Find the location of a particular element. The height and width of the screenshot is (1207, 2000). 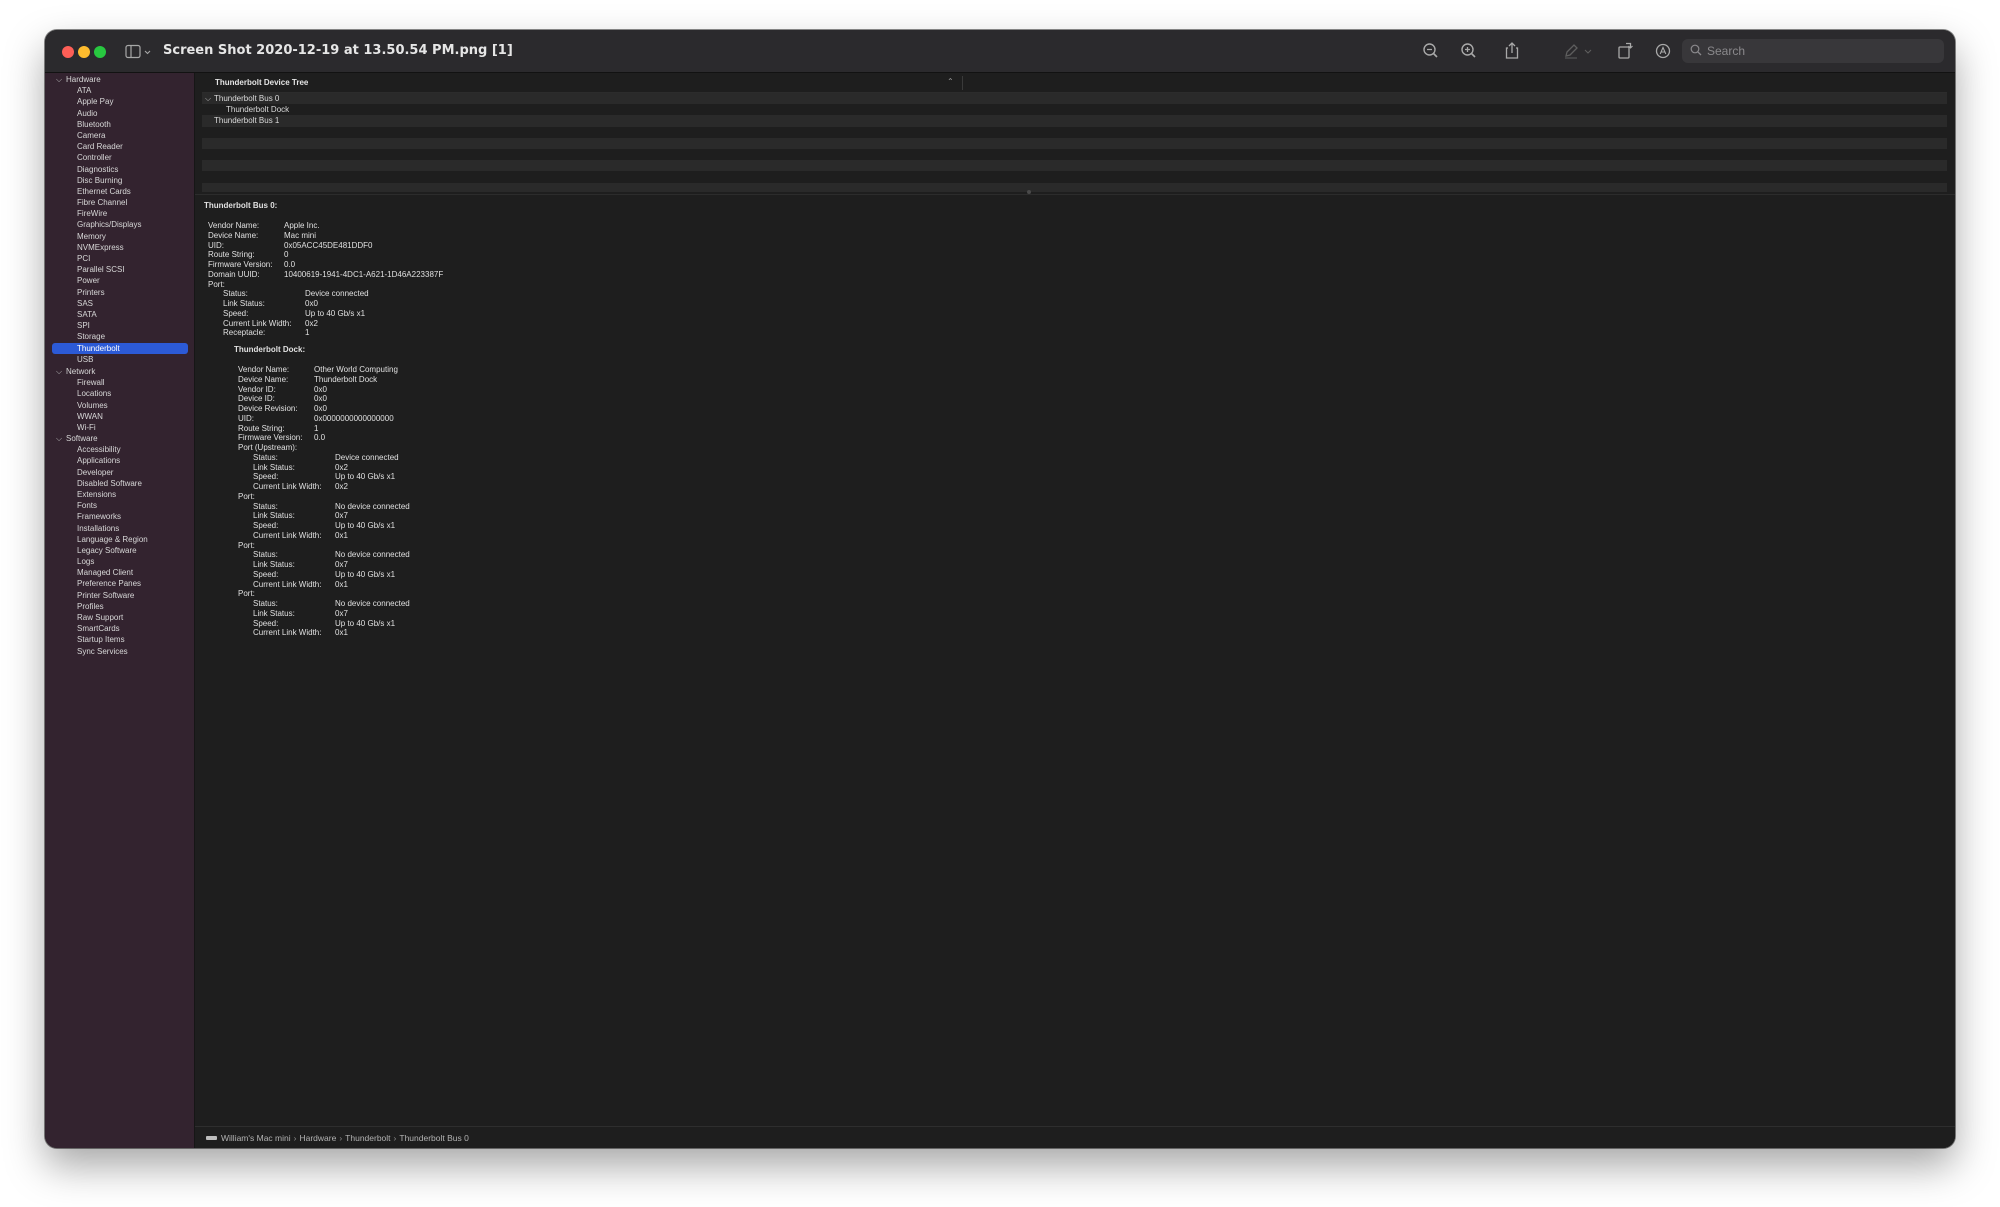

sidebar-item-disabled-software: Disabled Software is located at coordinates (120, 483).